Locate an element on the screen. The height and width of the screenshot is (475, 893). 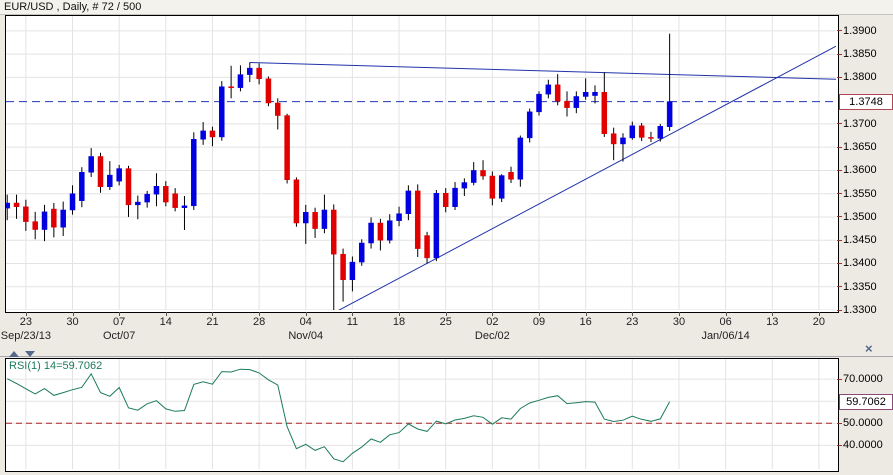
chart-title: EUR/USD , Daily, # 72 / 500 is located at coordinates (73, 7).